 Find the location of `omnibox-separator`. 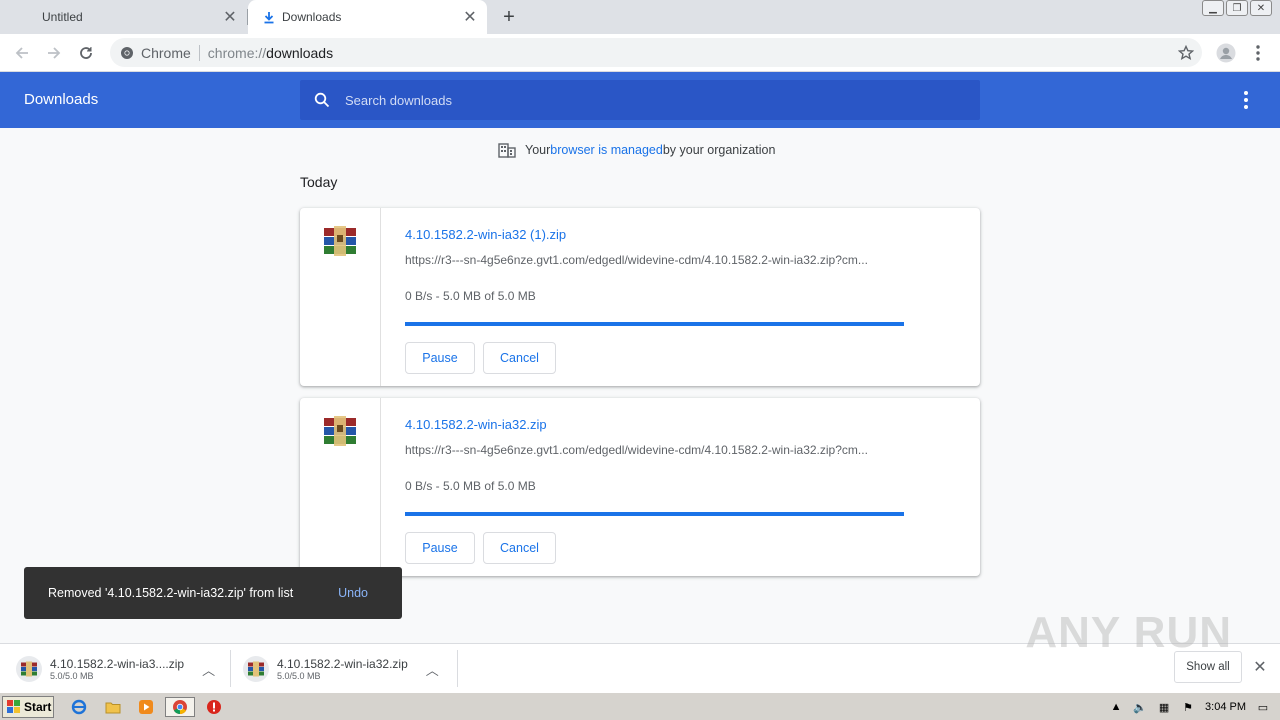

omnibox-separator is located at coordinates (199, 52).